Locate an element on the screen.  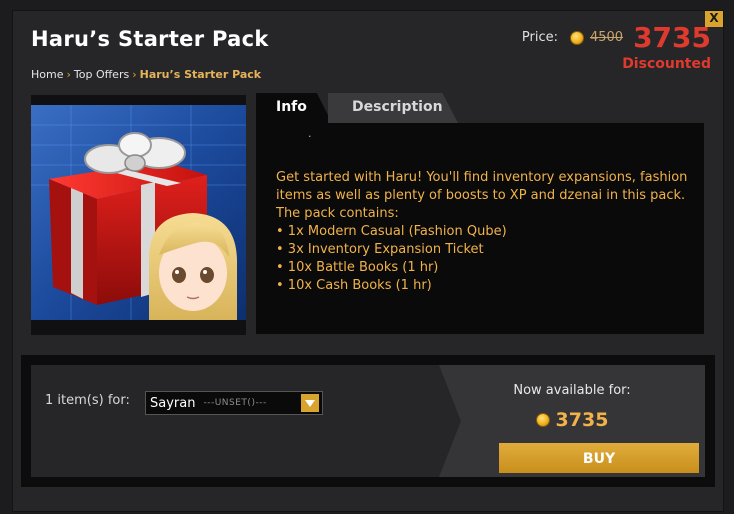
gift-box-icon is located at coordinates (138, 212).